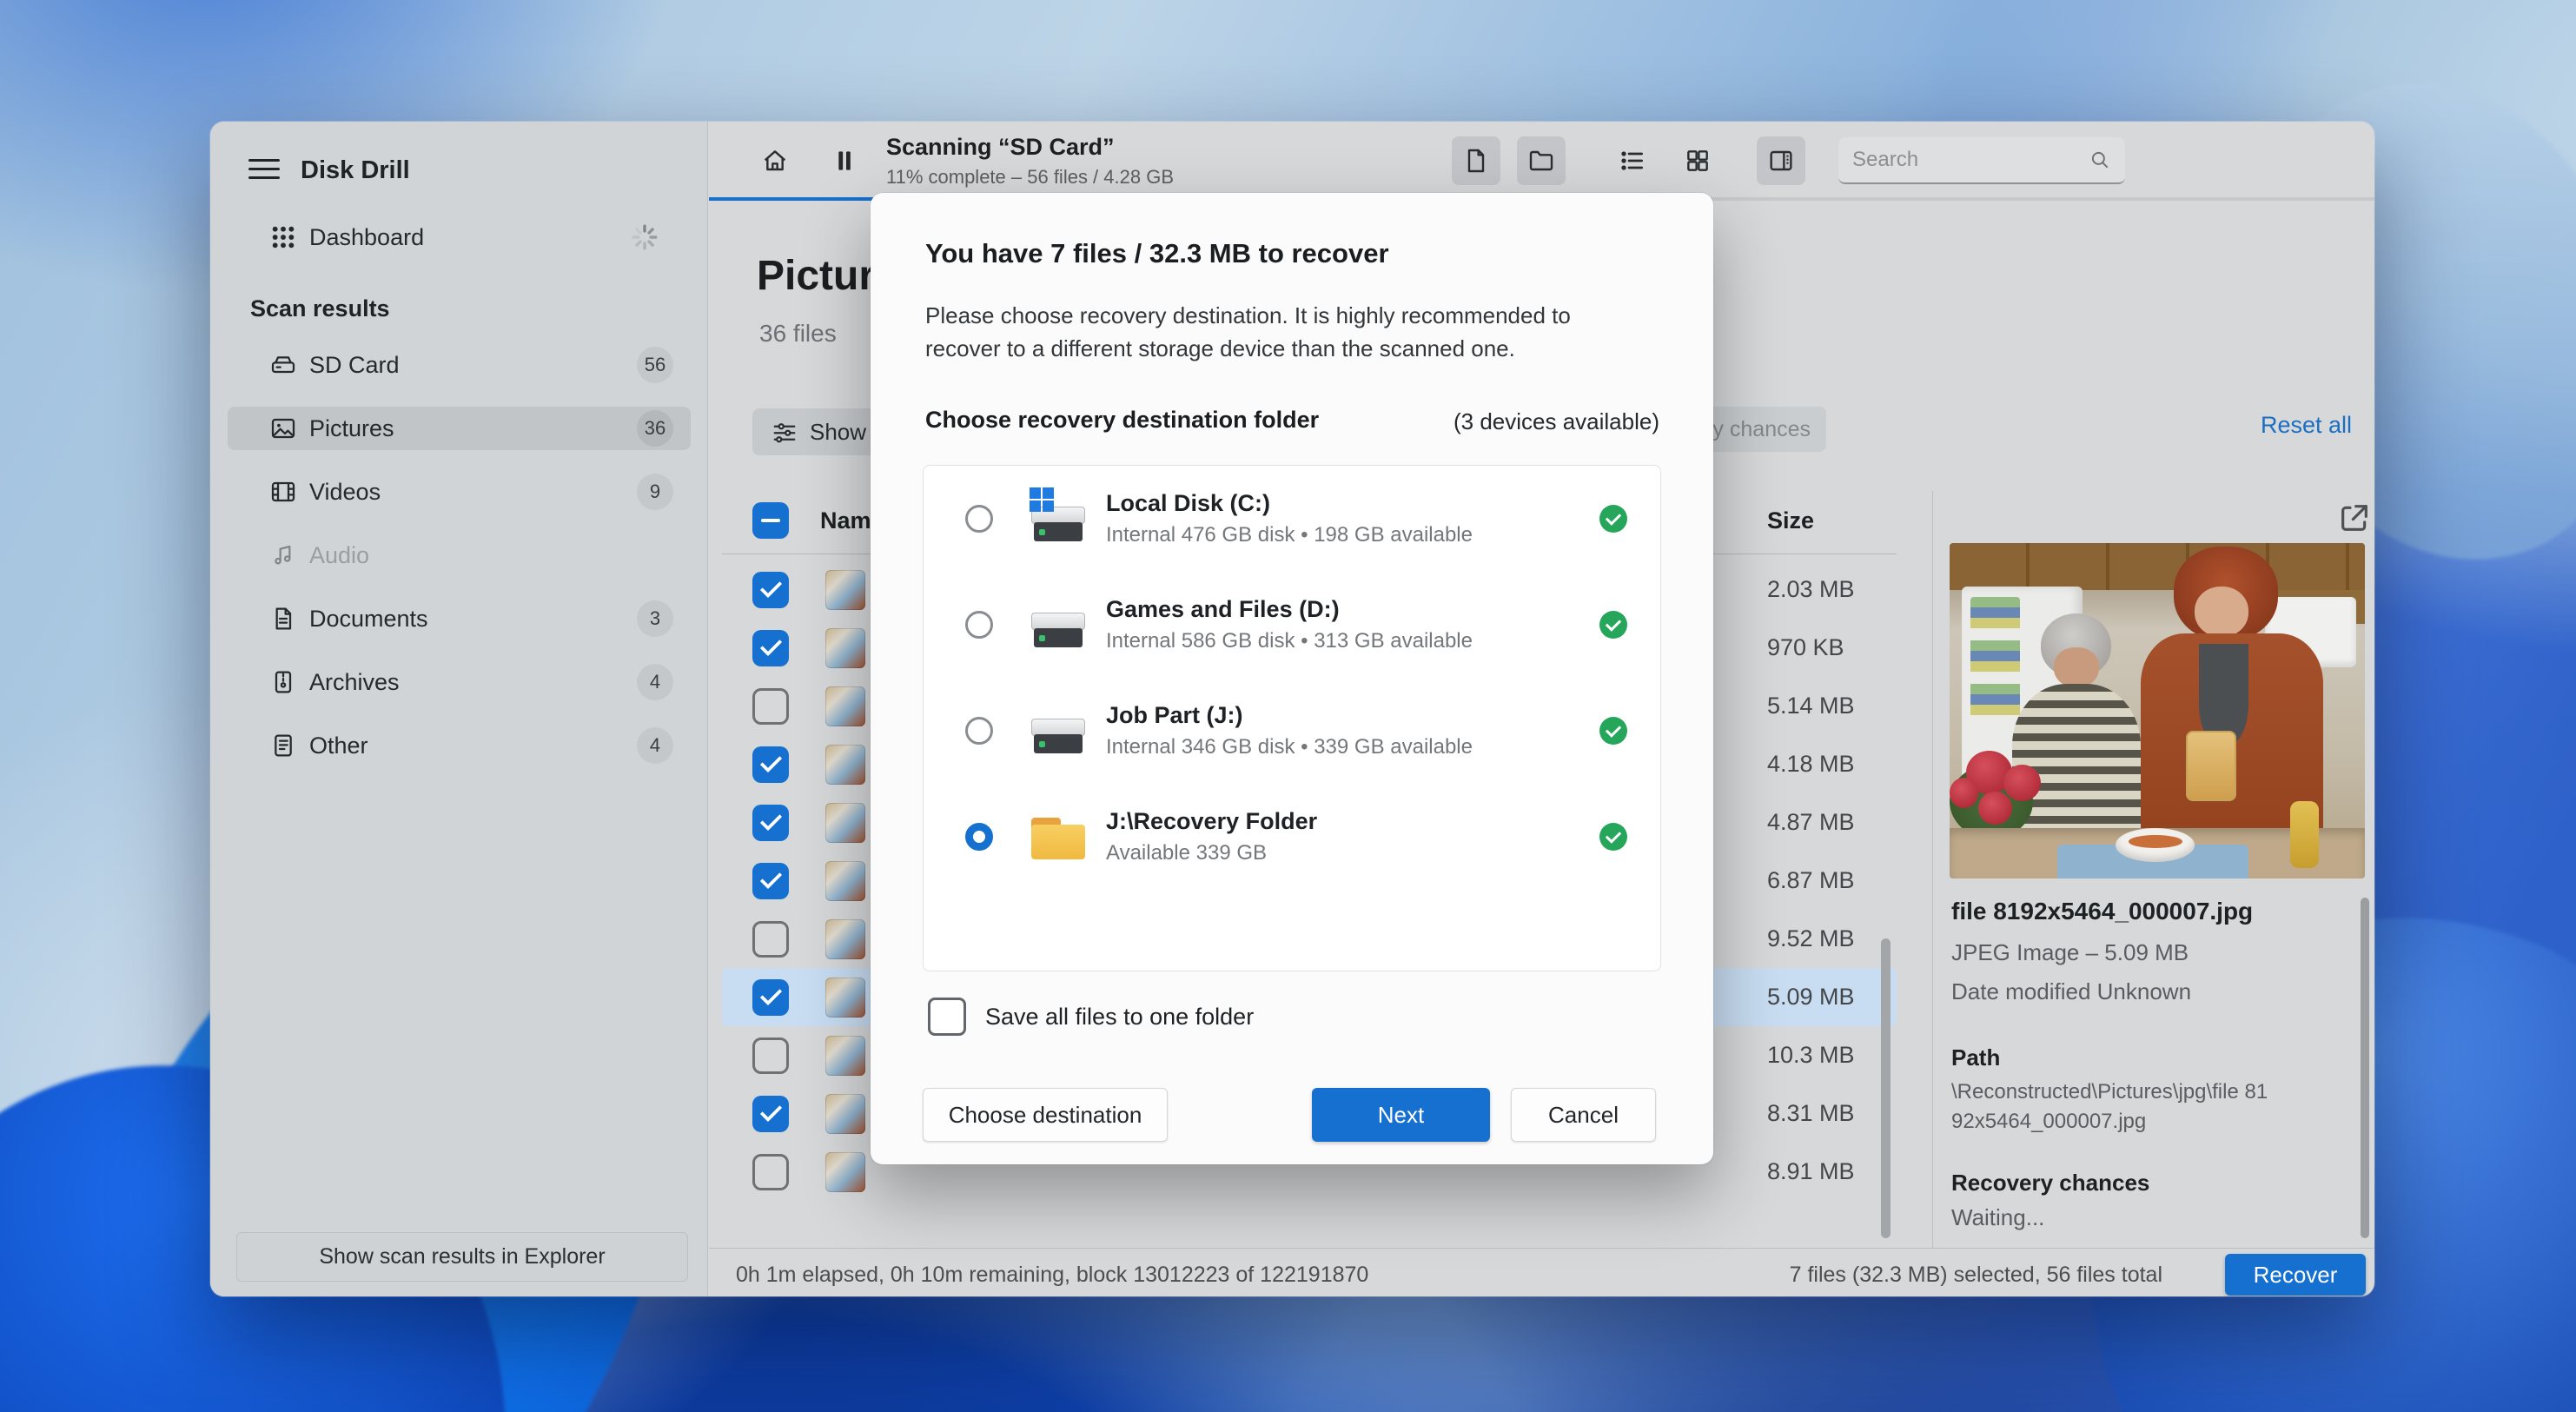  I want to click on archives-icon, so click(283, 682).